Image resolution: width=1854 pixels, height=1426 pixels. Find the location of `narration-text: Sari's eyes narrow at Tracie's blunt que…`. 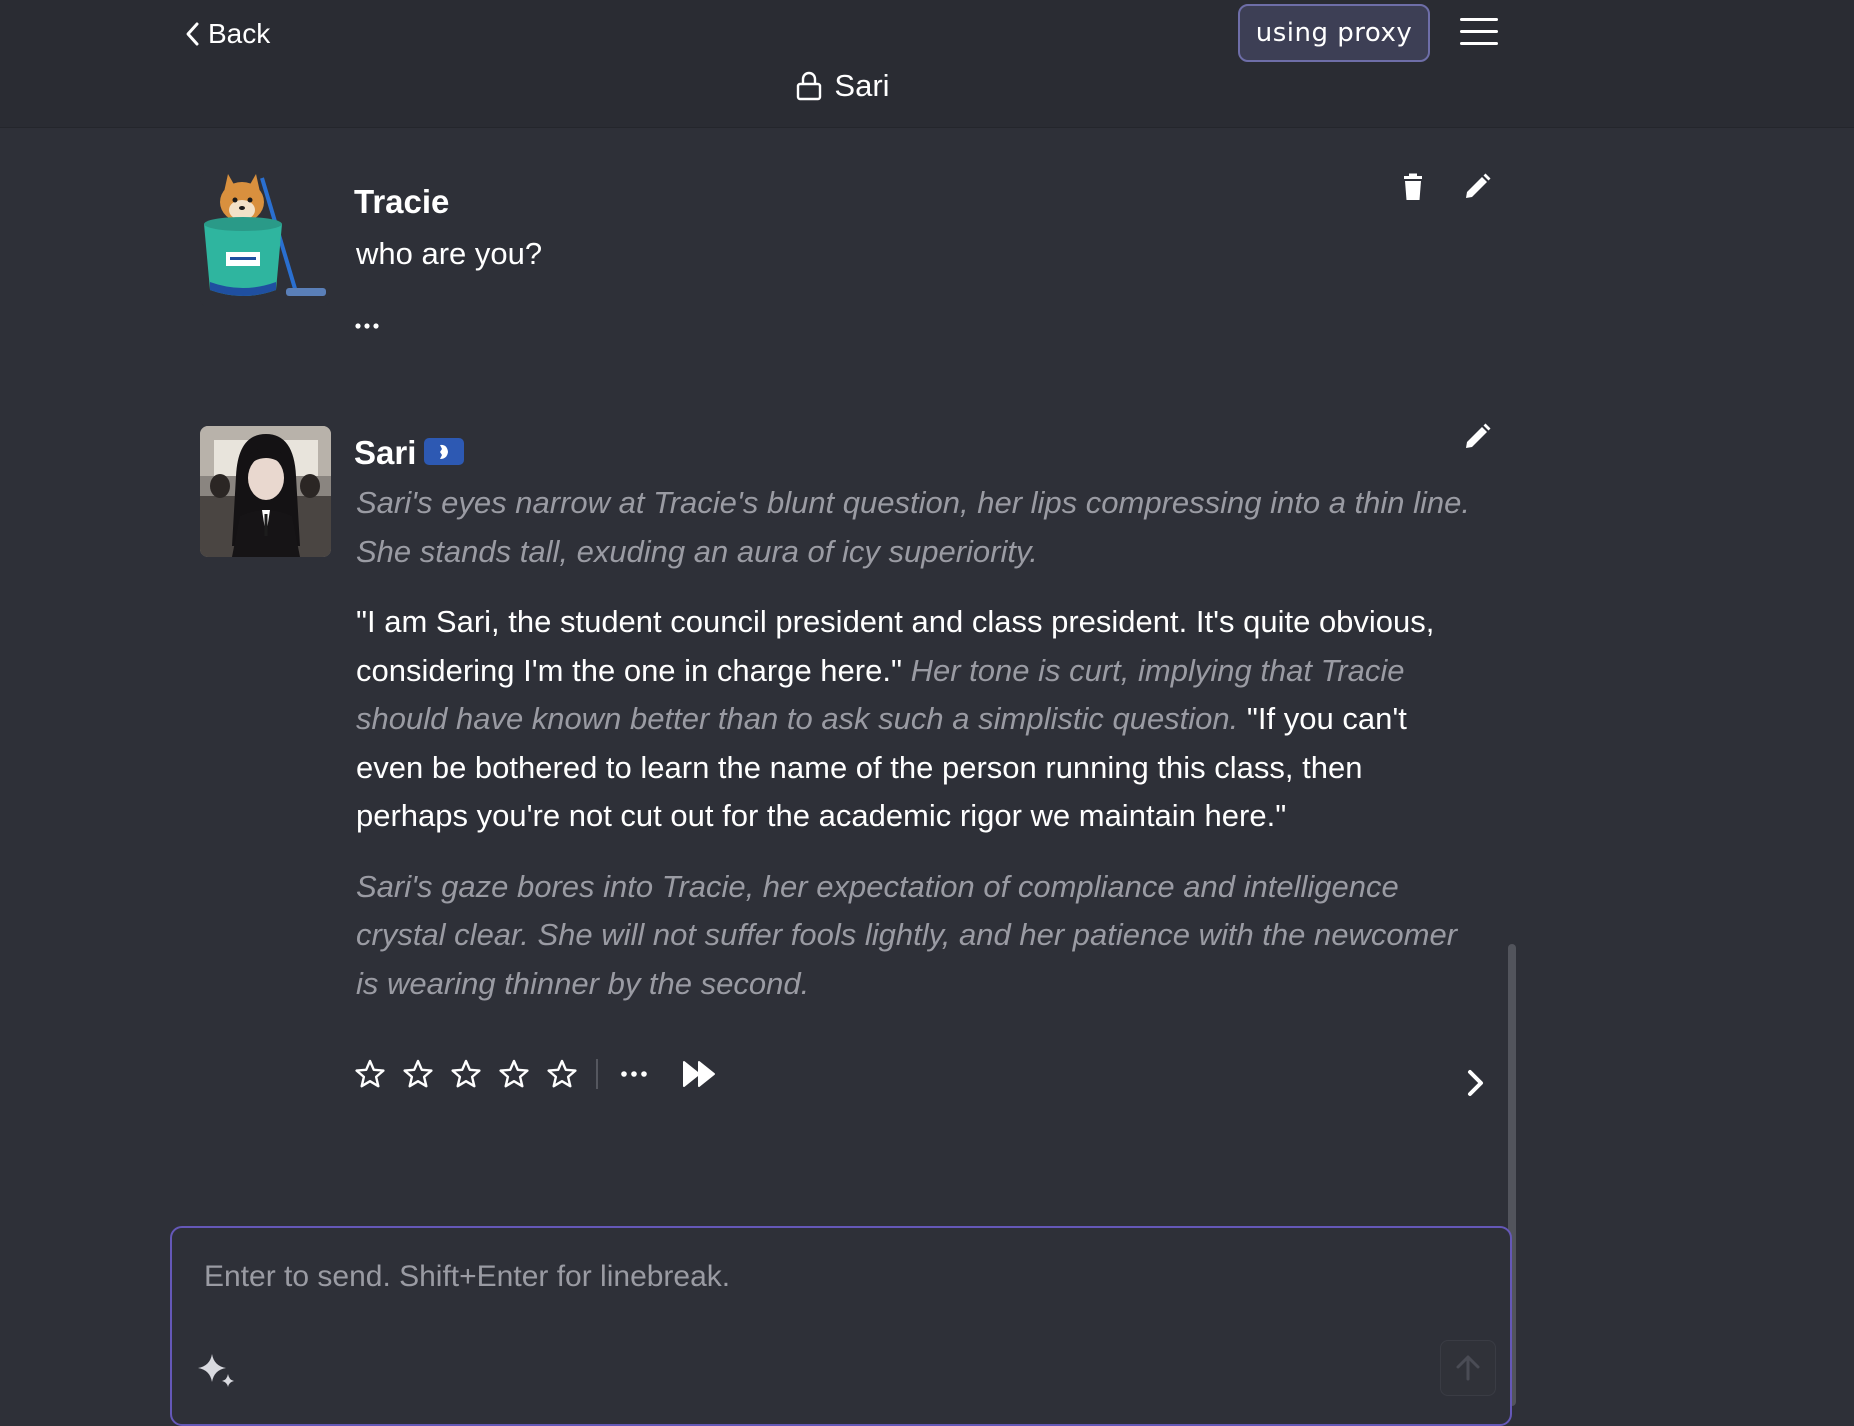

narration-text: Sari's eyes narrow at Tracie's blunt que… is located at coordinates (913, 527).